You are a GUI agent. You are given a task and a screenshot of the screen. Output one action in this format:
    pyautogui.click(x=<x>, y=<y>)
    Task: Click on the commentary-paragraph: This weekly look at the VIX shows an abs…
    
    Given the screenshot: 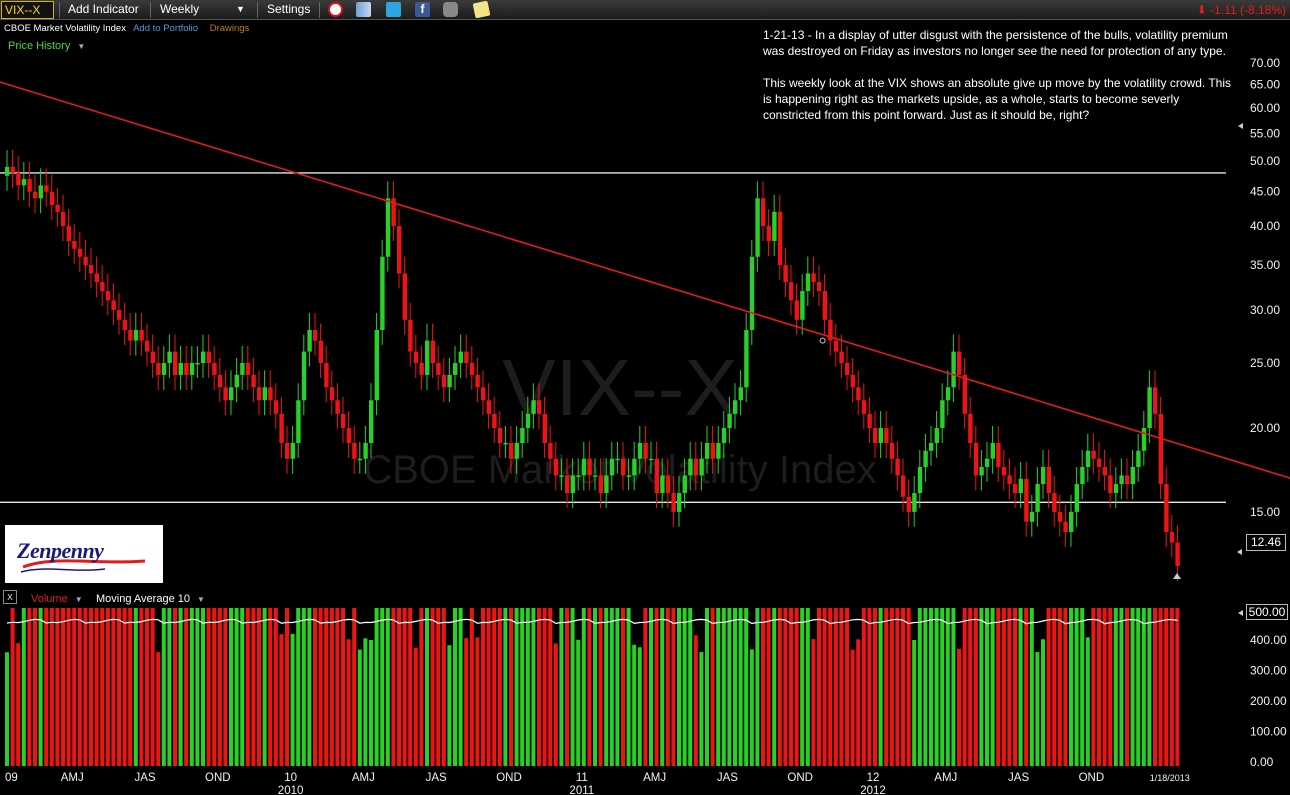 What is the action you would take?
    pyautogui.click(x=997, y=99)
    